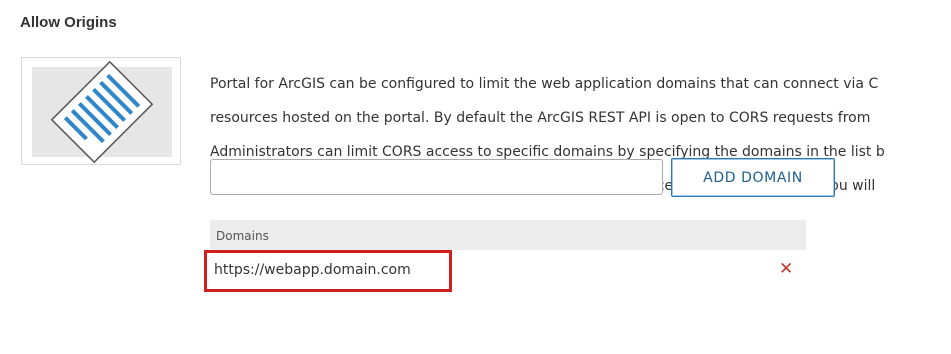 Image resolution: width=951 pixels, height=354 pixels. What do you see at coordinates (786, 269) in the screenshot?
I see `remove-x-icon: ✕` at bounding box center [786, 269].